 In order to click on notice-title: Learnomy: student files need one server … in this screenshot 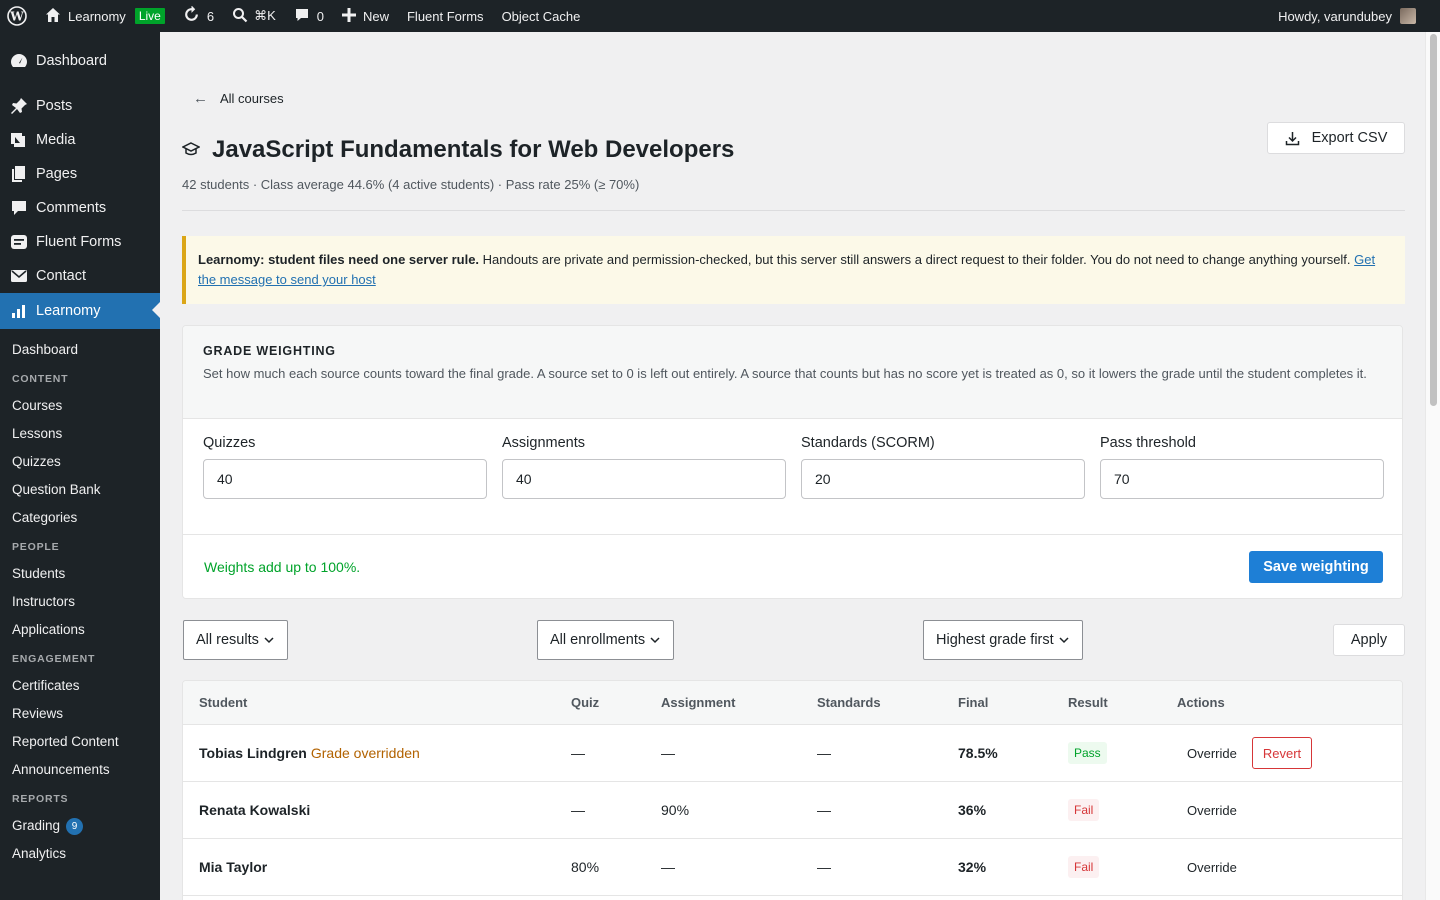, I will do `click(339, 259)`.